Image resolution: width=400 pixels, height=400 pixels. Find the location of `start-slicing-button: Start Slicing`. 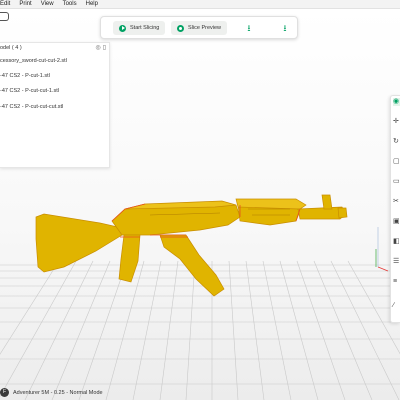

start-slicing-button: Start Slicing is located at coordinates (139, 28).